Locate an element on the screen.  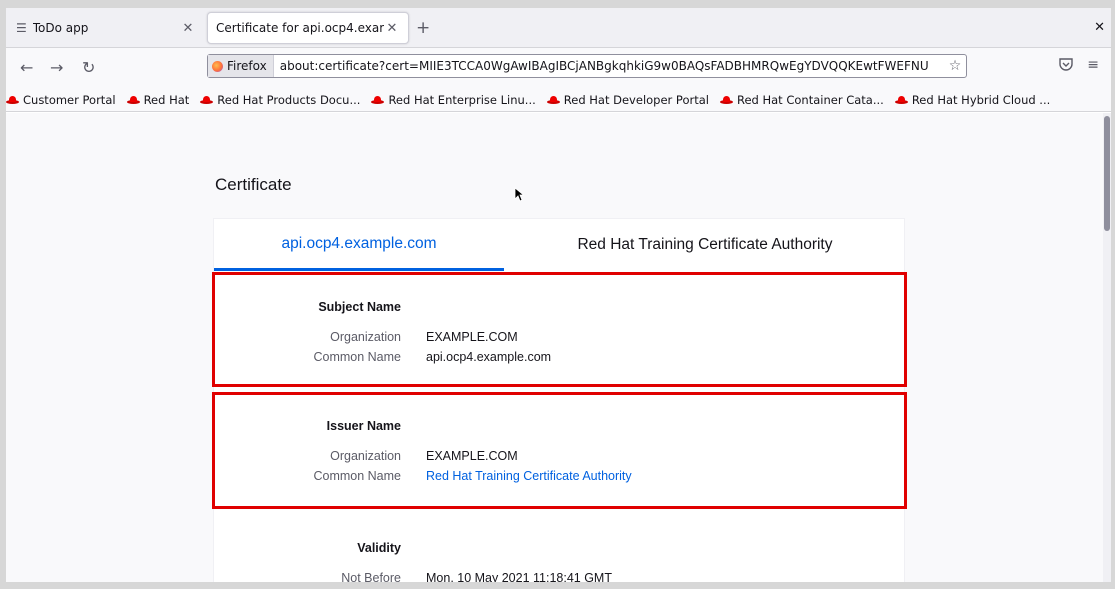
identity-box: Firefox is located at coordinates (241, 66).